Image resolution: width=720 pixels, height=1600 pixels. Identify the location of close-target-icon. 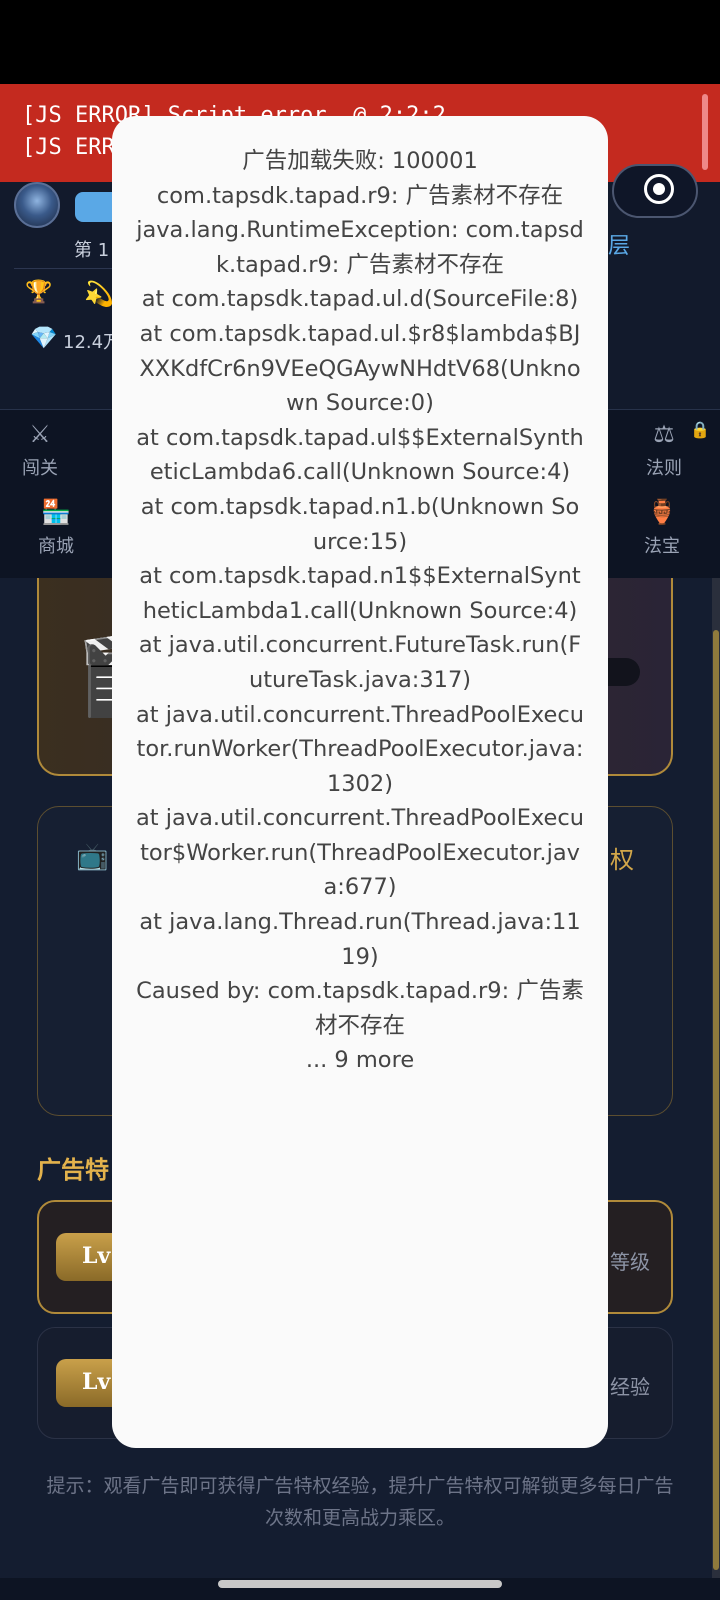
(659, 189).